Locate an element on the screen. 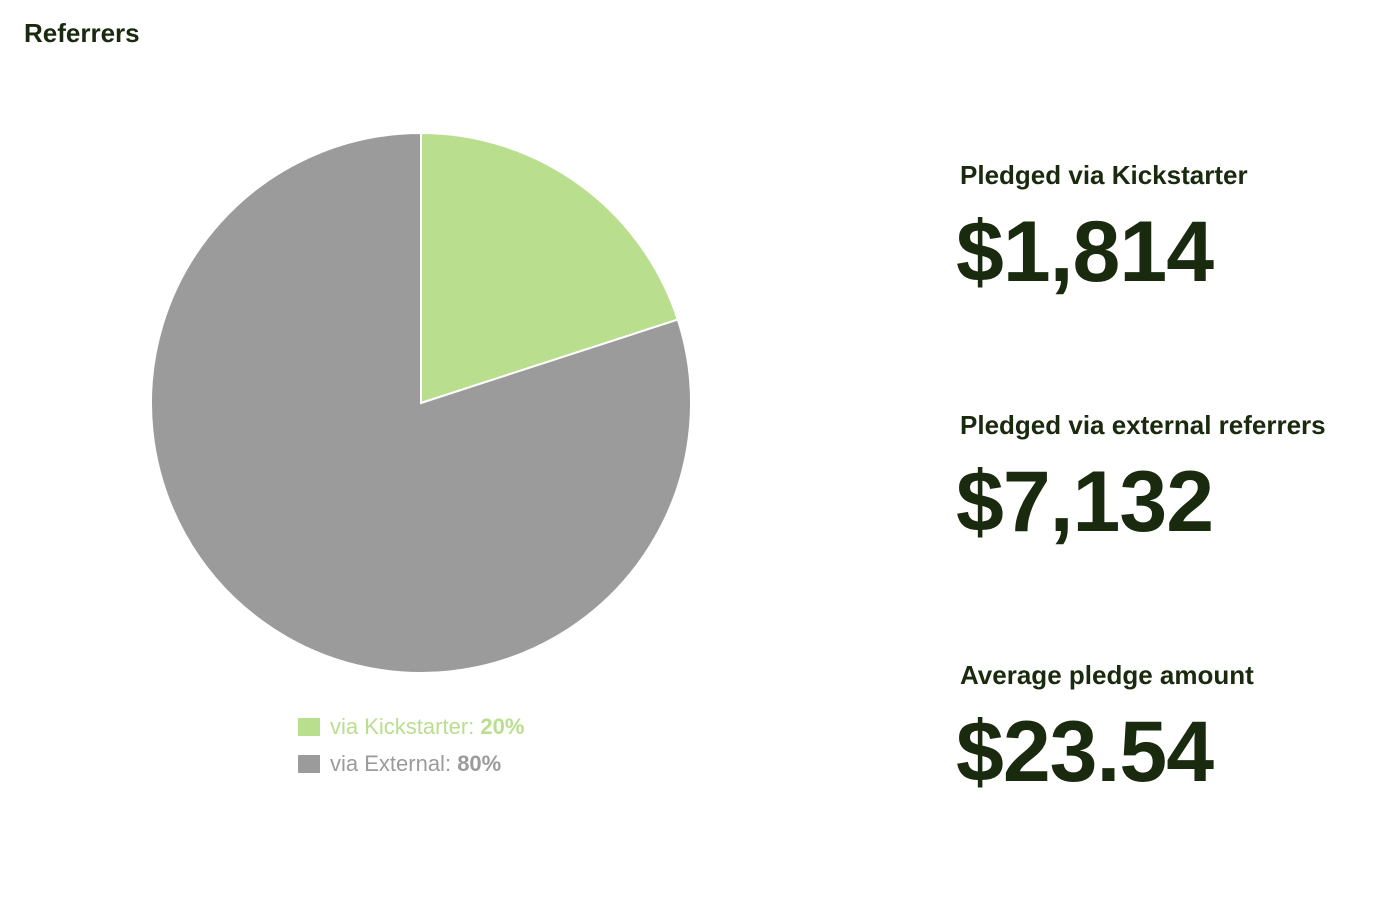  legend-item-external: via External: 80% is located at coordinates (411, 764).